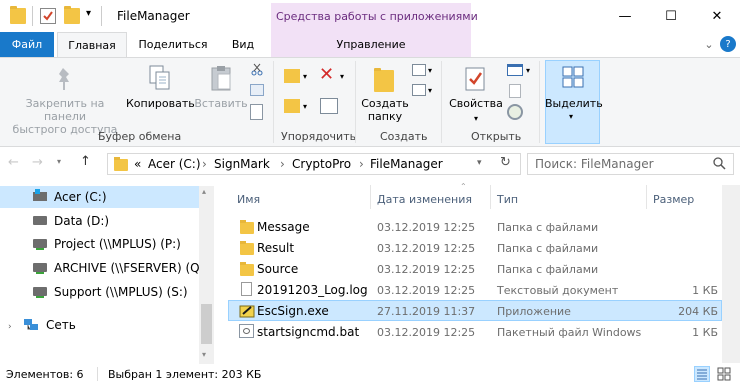  What do you see at coordinates (724, 374) in the screenshot?
I see `large-icons-view-icon` at bounding box center [724, 374].